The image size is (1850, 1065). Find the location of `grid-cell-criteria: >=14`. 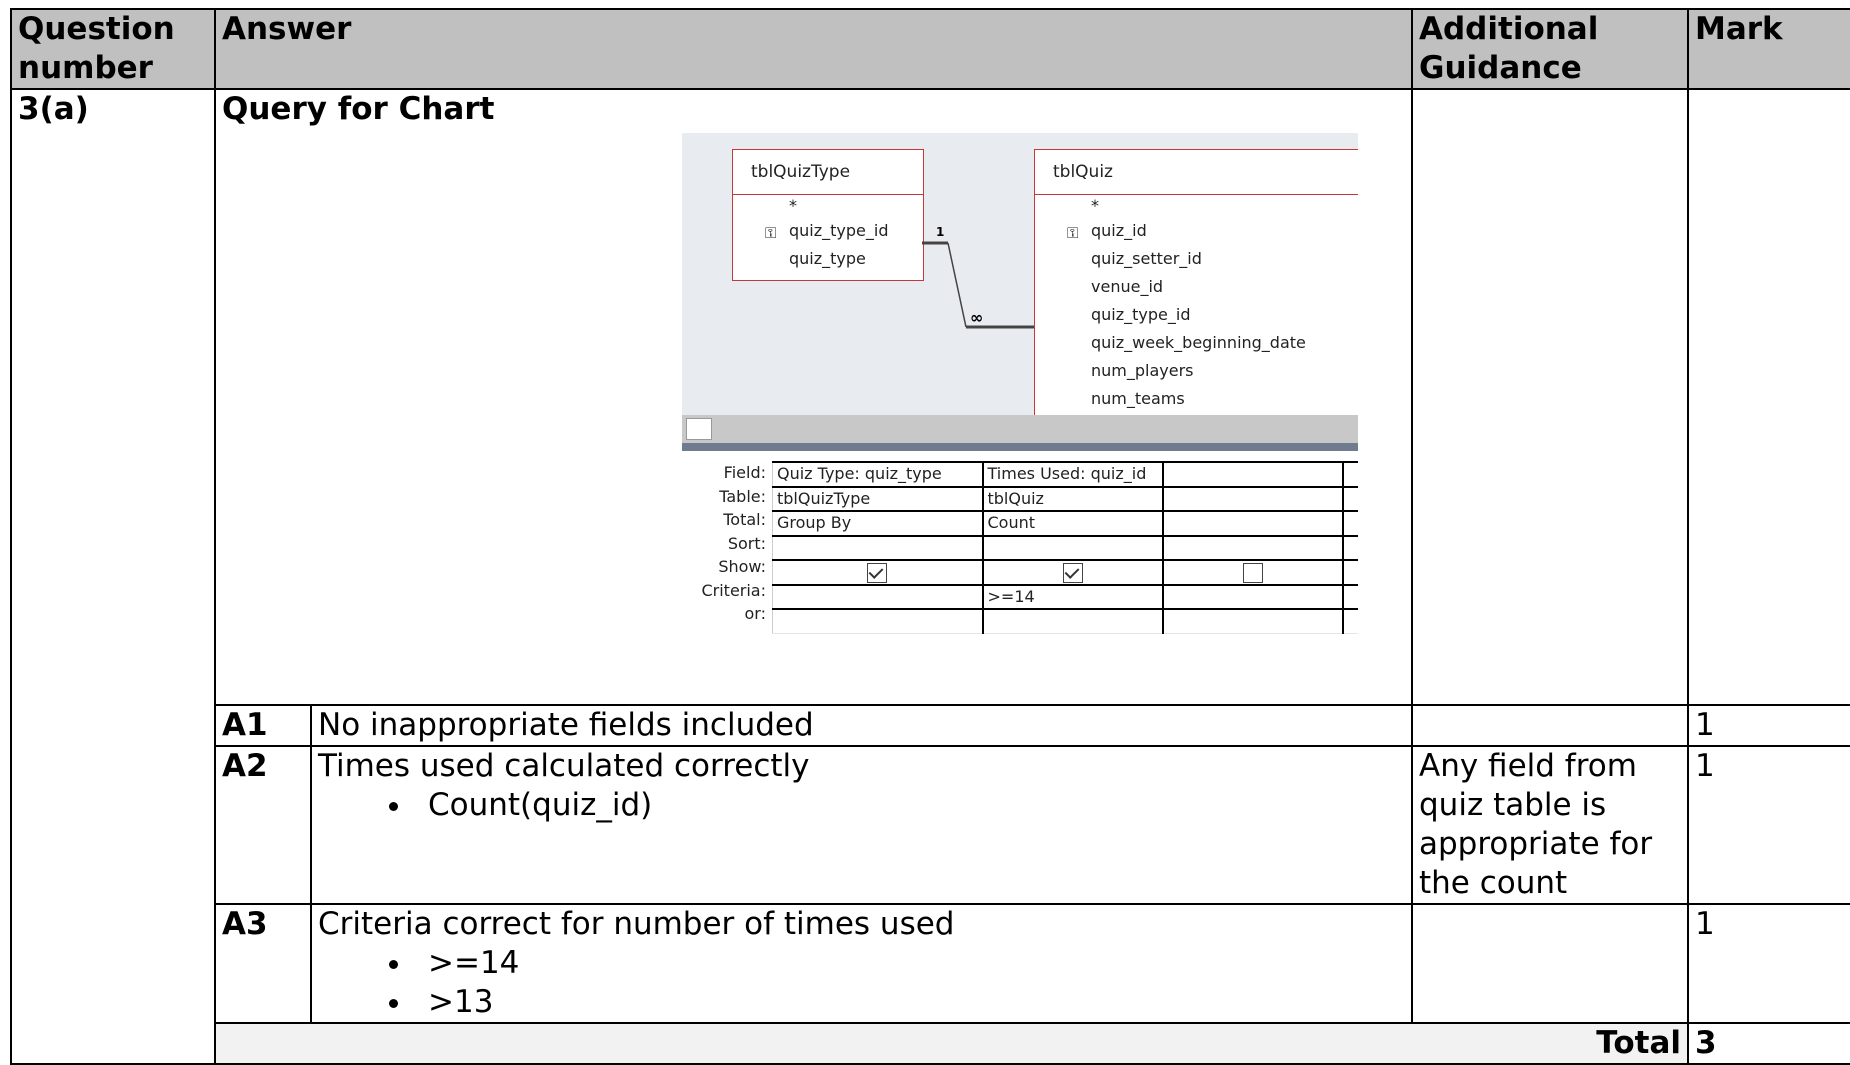

grid-cell-criteria: >=14 is located at coordinates (1072, 596).